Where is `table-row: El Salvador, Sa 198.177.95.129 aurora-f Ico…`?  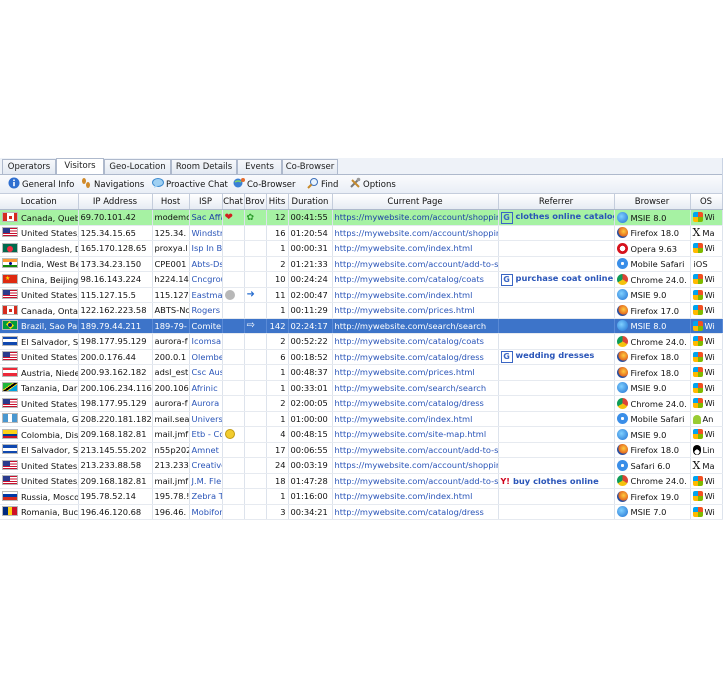
table-row: El Salvador, Sa 198.177.95.129 aurora-f Ico… is located at coordinates (361, 341).